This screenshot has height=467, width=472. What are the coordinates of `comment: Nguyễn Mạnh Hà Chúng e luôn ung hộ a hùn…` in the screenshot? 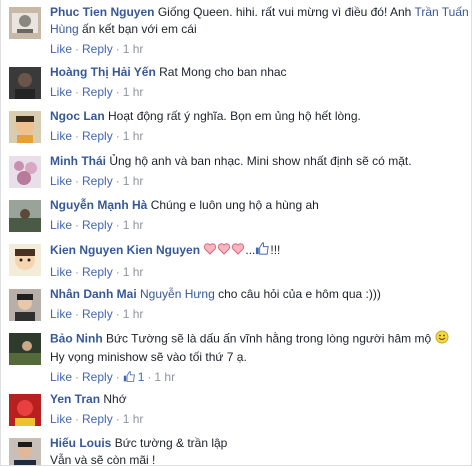 It's located at (237, 217).